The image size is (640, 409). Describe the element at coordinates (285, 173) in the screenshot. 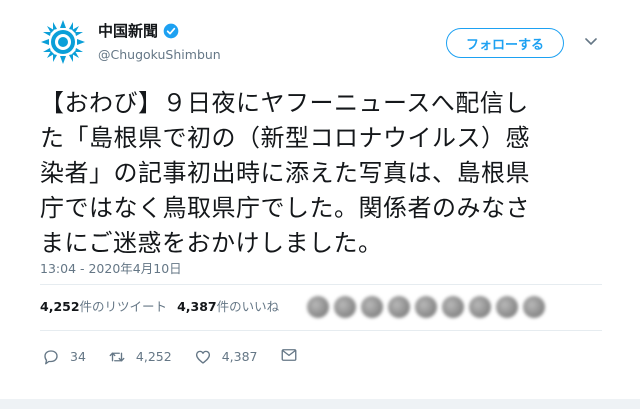

I see `tweet-text-line: 染者」の記事初出時に添えた写真は、島根県` at that location.